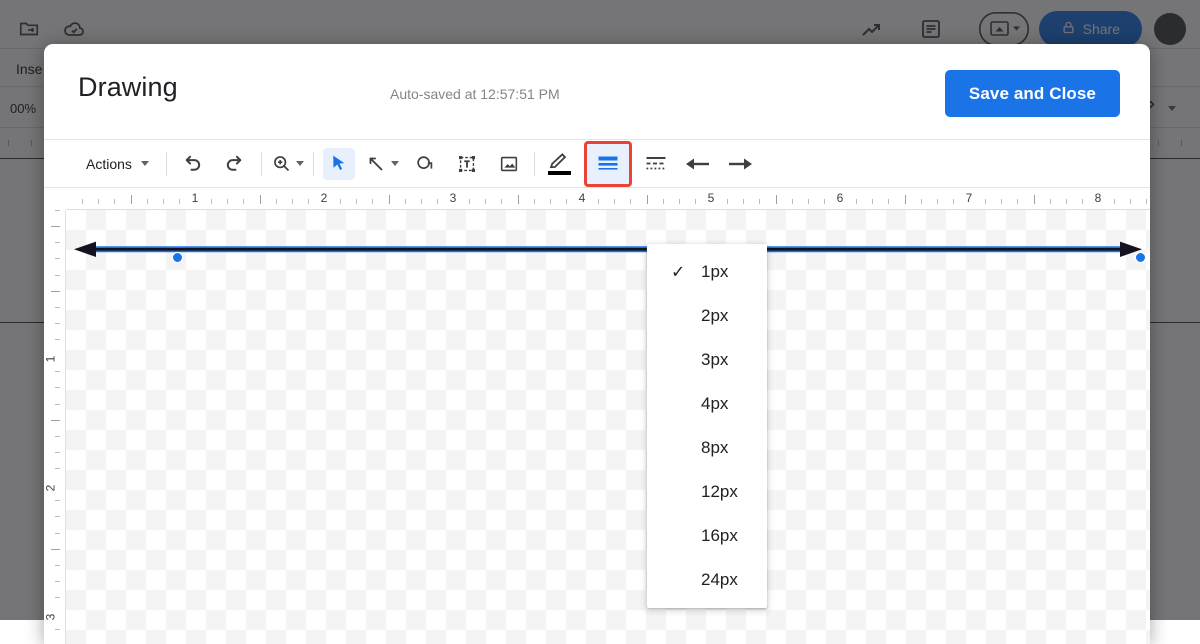 The width and height of the screenshot is (1200, 644). Describe the element at coordinates (128, 87) in the screenshot. I see `dialog-title: Drawing` at that location.